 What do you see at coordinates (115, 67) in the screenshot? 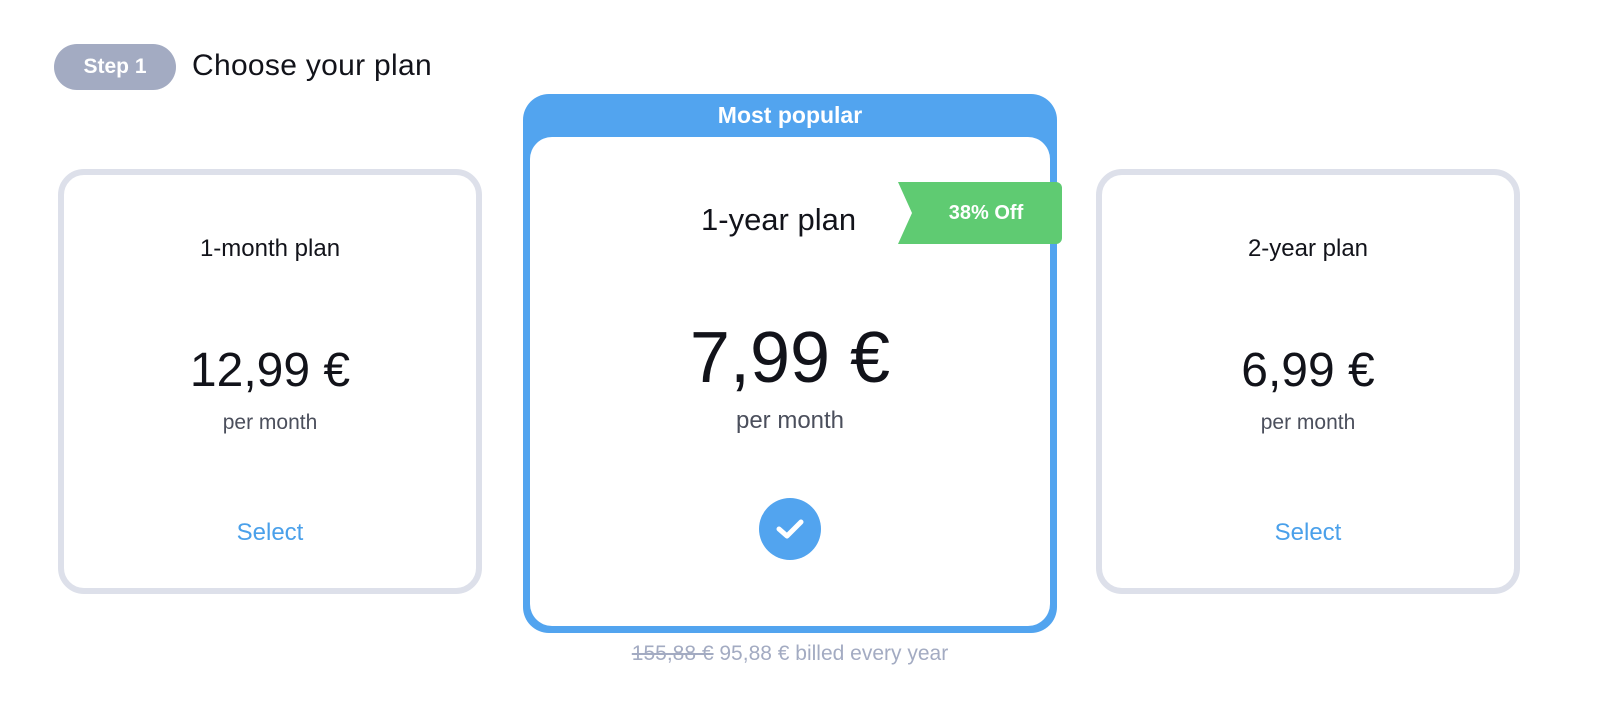
I see `step-badge: Step 1` at bounding box center [115, 67].